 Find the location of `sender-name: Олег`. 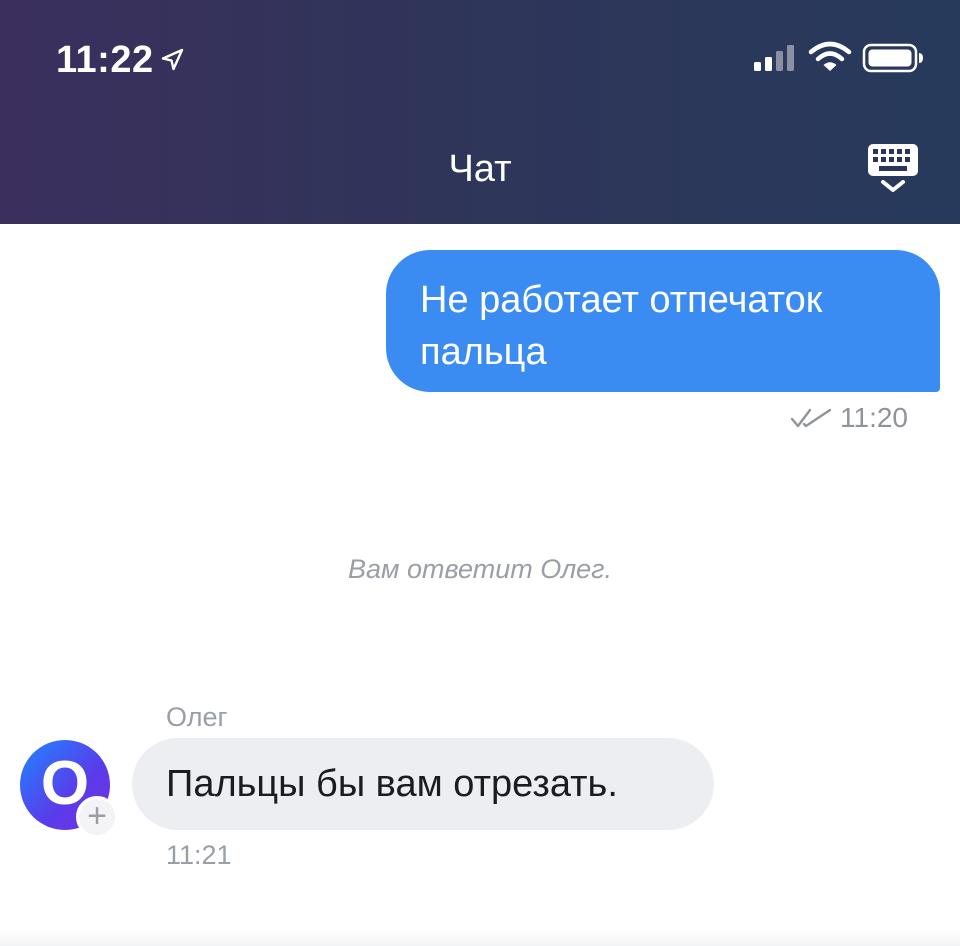

sender-name: Олег is located at coordinates (197, 717).